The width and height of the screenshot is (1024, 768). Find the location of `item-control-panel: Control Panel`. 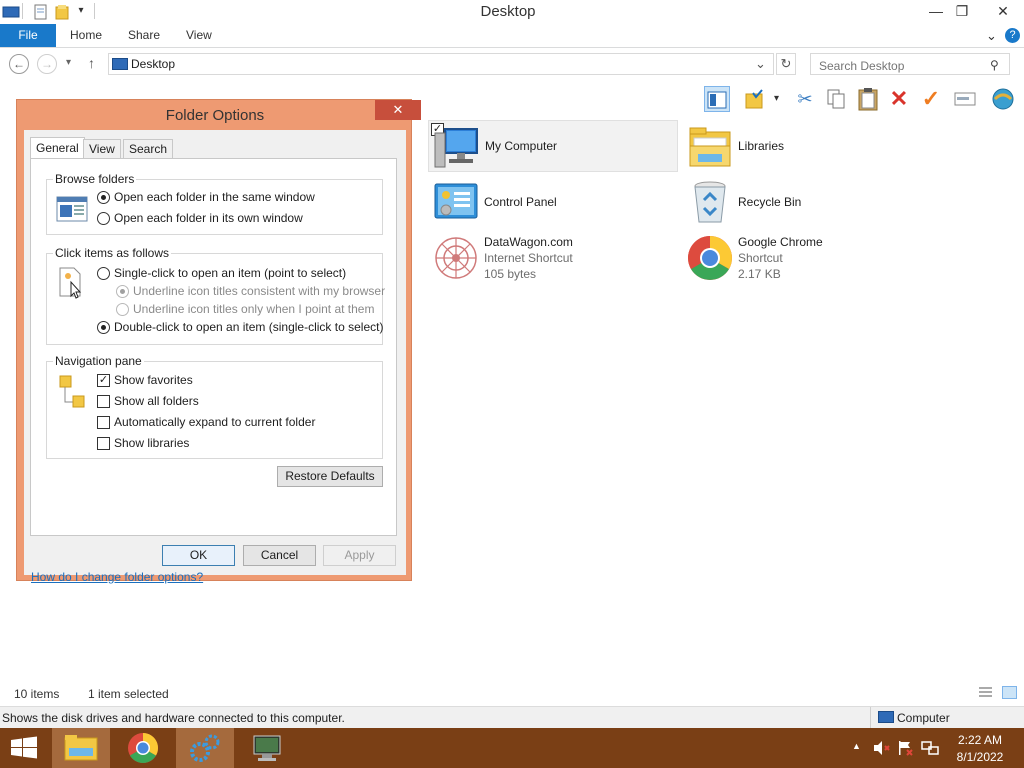

item-control-panel: Control Panel is located at coordinates (553, 202).